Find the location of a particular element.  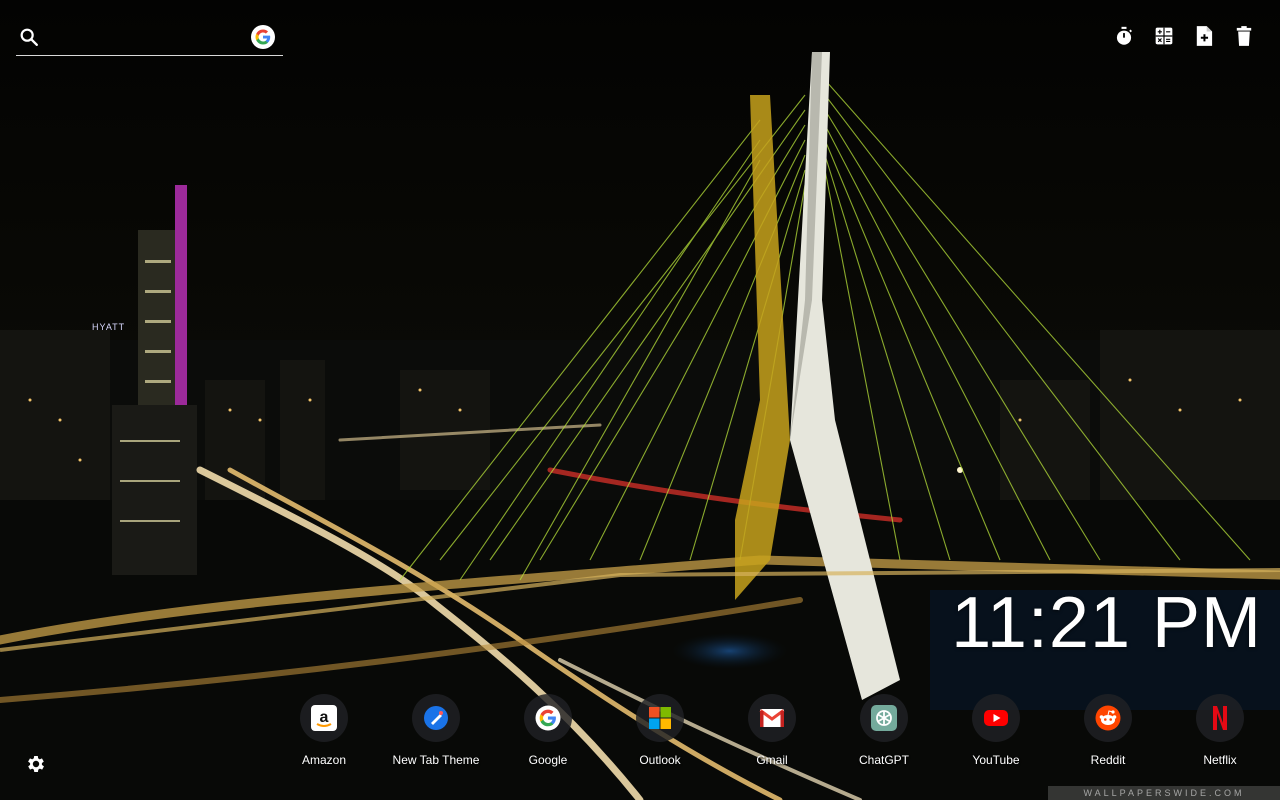

shortcut-label: Reddit is located at coordinates (1108, 760).